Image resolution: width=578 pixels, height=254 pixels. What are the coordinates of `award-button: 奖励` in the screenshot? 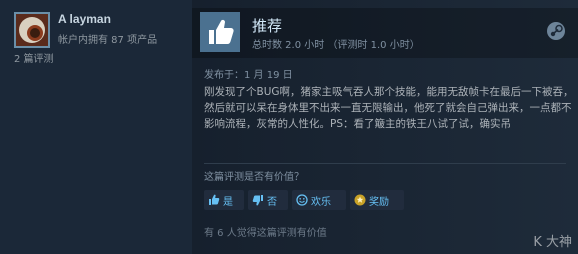 It's located at (377, 200).